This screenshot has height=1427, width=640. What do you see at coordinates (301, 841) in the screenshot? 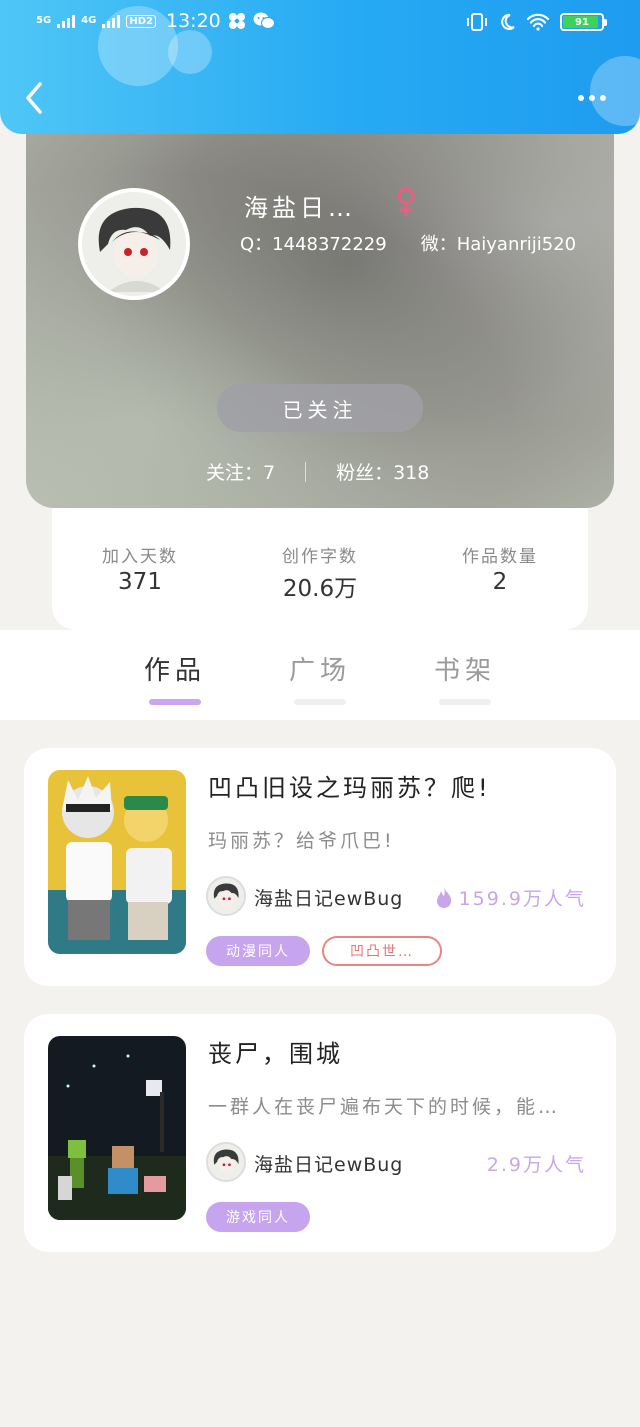
I see `work-description: 玛丽苏？给爷爪巴!` at bounding box center [301, 841].